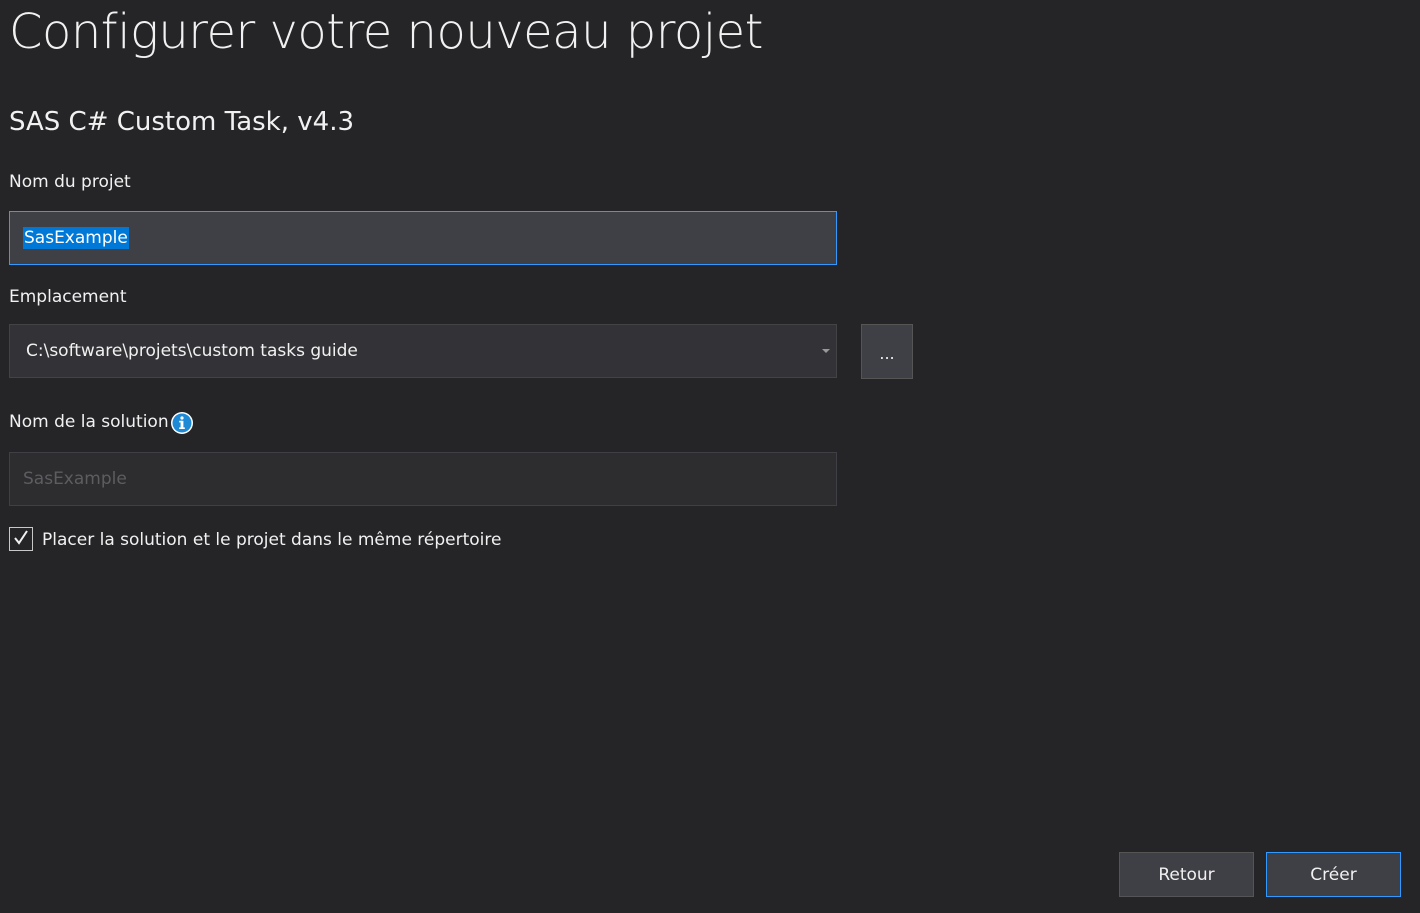 The width and height of the screenshot is (1420, 913). I want to click on same-directory-checkbox, so click(21, 539).